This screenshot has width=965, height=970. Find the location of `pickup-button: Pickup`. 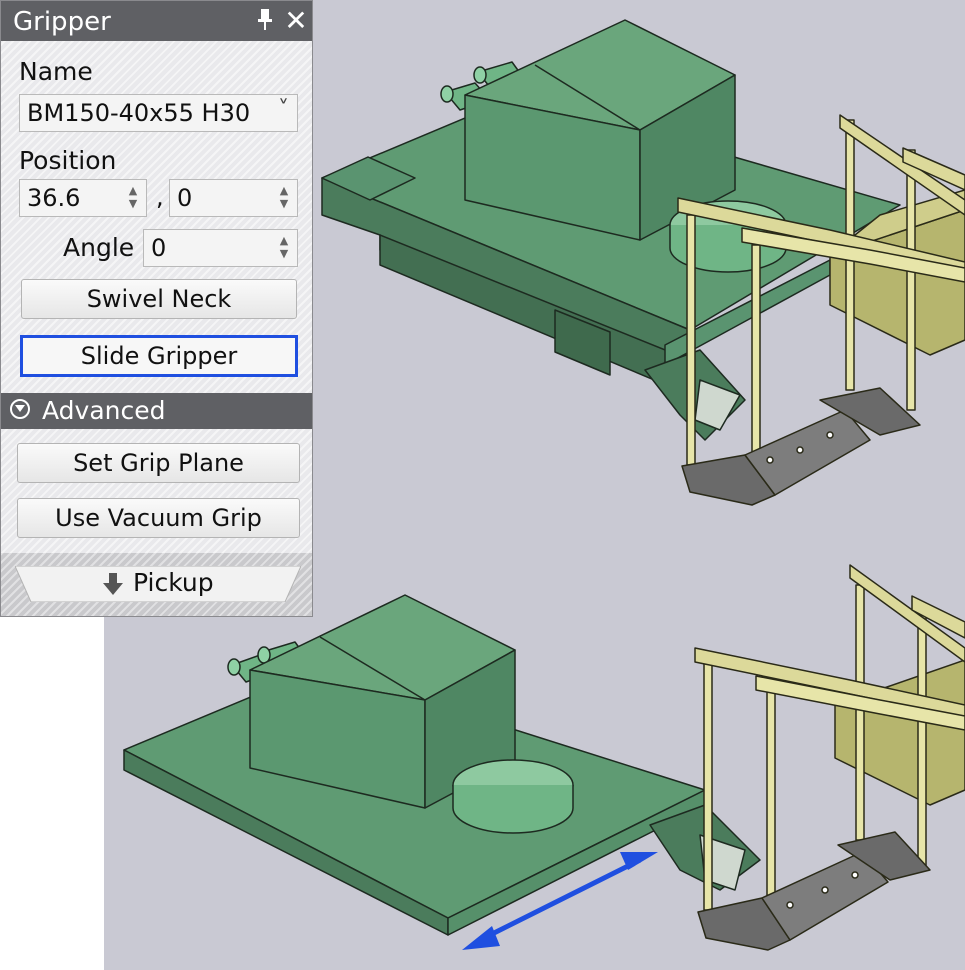

pickup-button: Pickup is located at coordinates (158, 584).